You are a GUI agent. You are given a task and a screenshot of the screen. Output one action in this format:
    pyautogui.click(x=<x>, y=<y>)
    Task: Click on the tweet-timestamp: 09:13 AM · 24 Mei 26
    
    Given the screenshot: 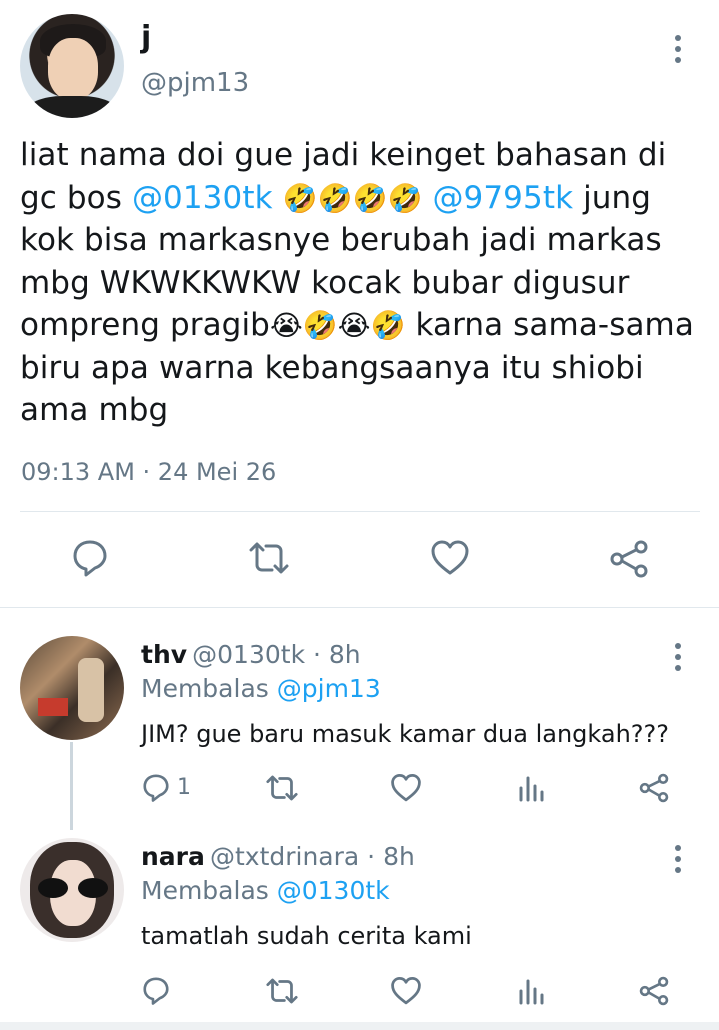 What is the action you would take?
    pyautogui.click(x=148, y=472)
    